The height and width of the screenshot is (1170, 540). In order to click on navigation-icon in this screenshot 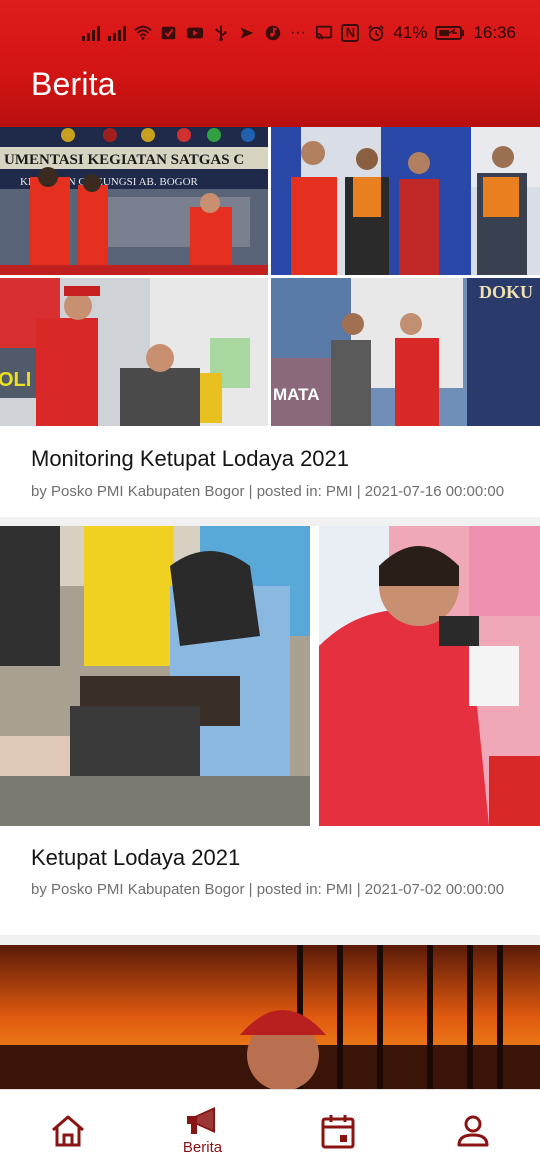, I will do `click(247, 33)`.